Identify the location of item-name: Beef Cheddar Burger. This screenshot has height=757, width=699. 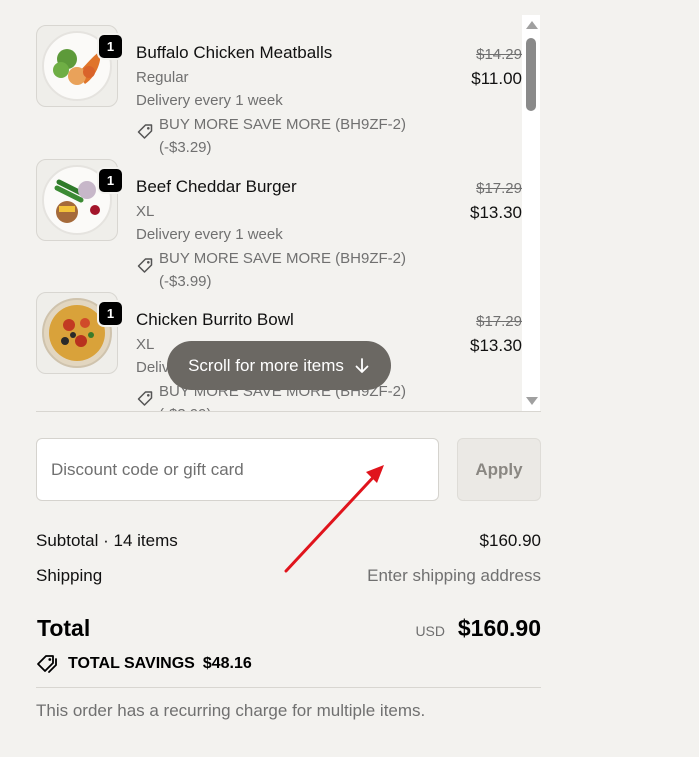
(216, 186).